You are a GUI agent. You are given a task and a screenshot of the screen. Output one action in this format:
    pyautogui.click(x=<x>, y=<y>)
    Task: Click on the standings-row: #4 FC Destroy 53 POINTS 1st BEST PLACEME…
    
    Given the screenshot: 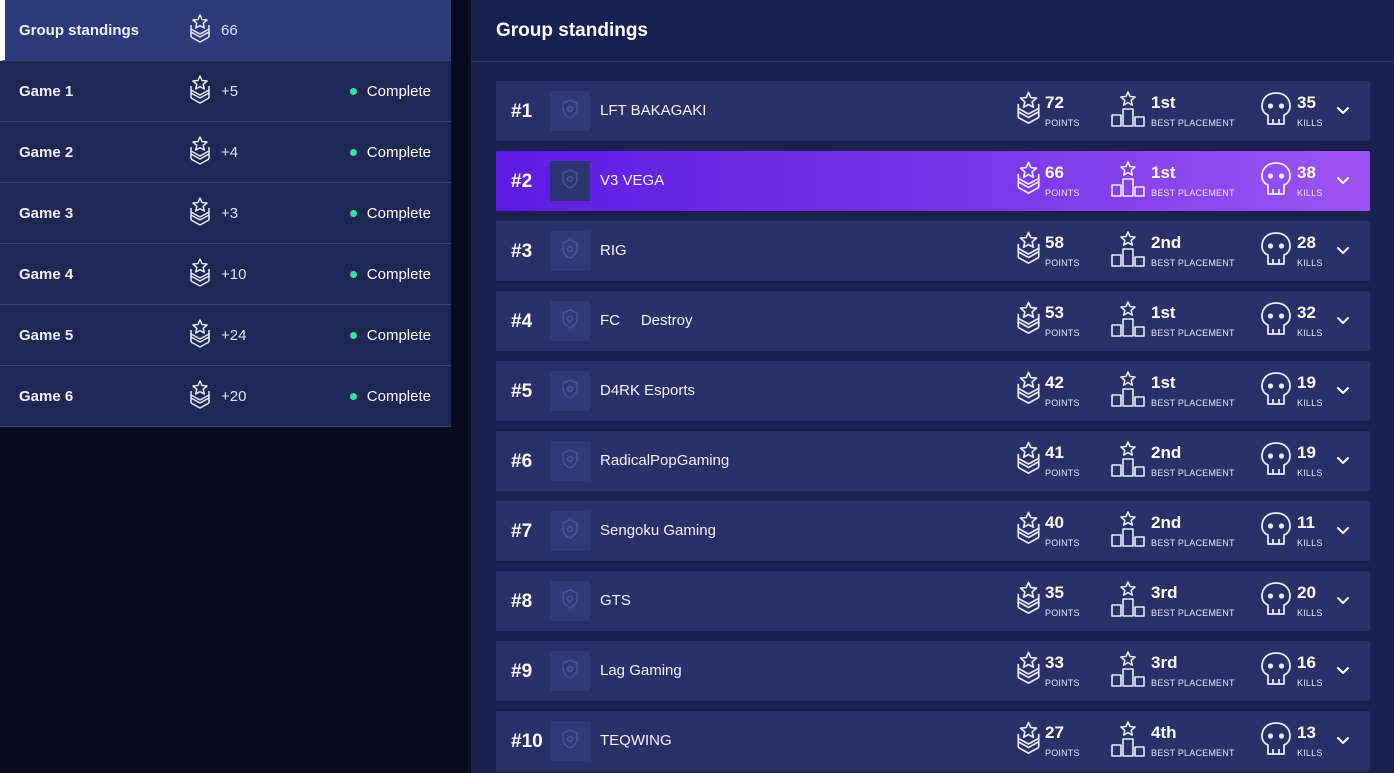 What is the action you would take?
    pyautogui.click(x=933, y=321)
    